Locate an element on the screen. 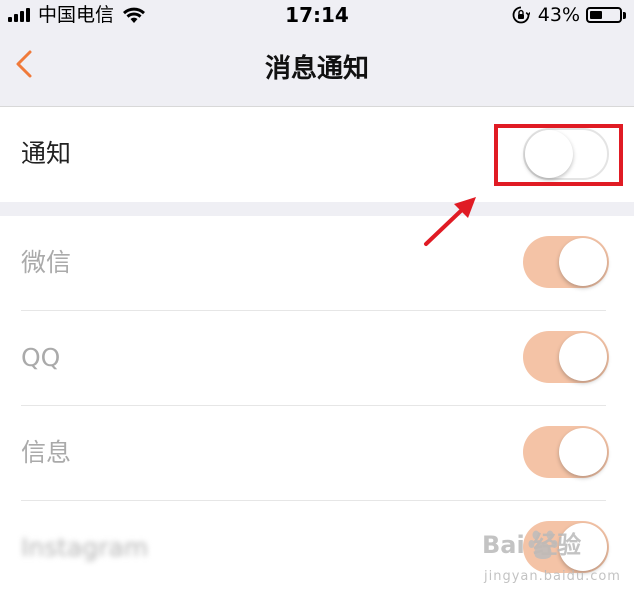 The image size is (634, 597). battery-percent: 43% is located at coordinates (558, 15).